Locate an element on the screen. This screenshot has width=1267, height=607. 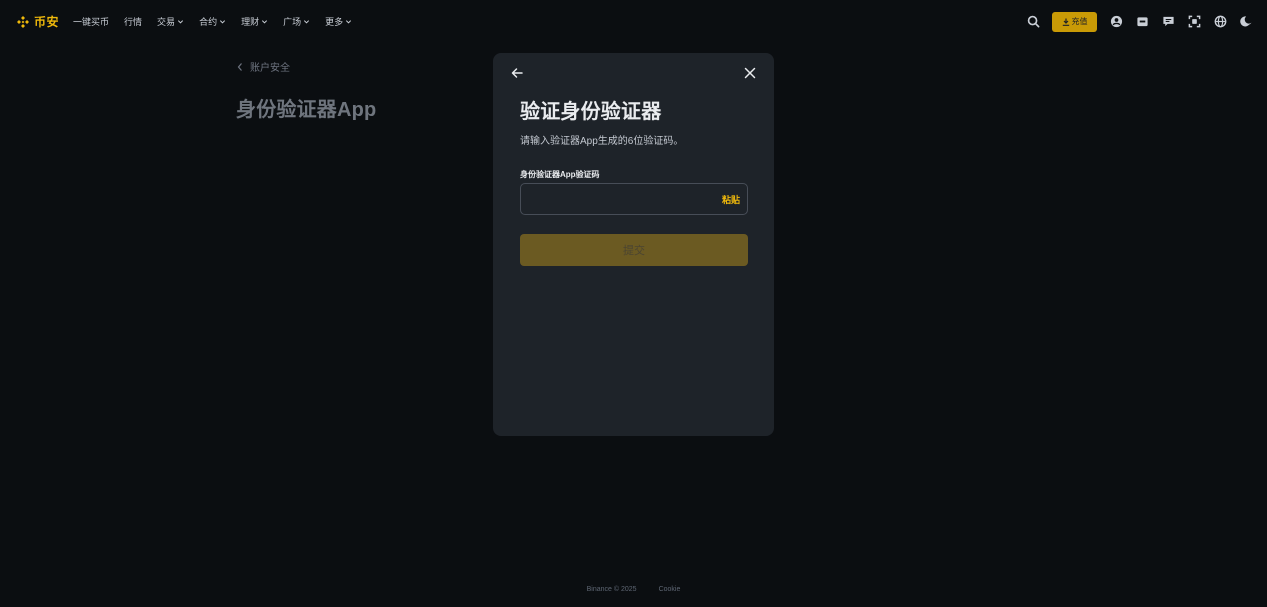
nav-item-label: 广场 is located at coordinates (292, 22).